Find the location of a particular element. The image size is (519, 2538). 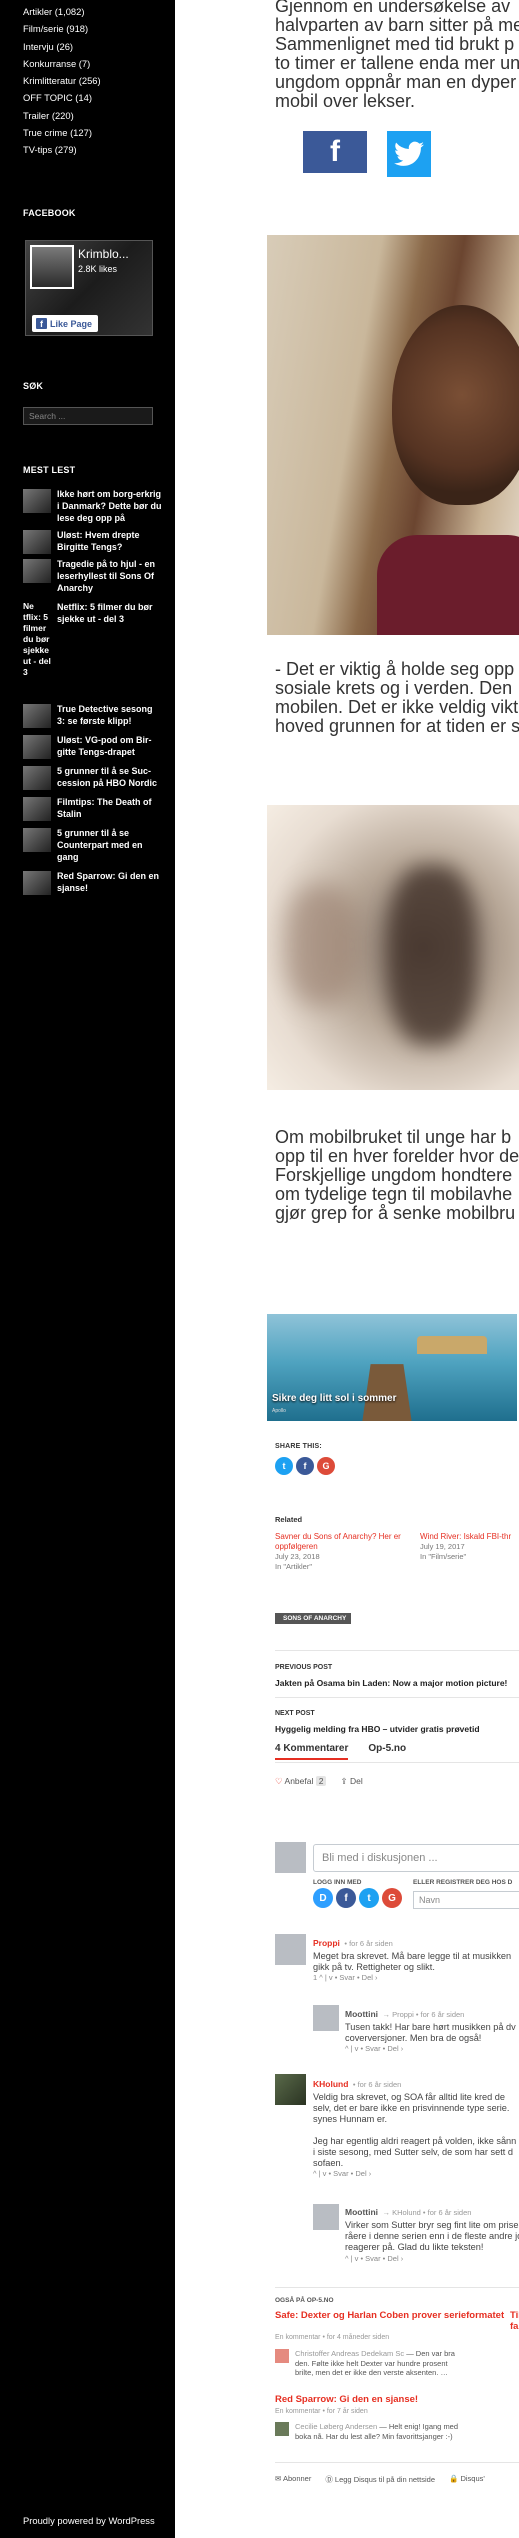

privacy-link: 🔒 Disqus' is located at coordinates (467, 2479).